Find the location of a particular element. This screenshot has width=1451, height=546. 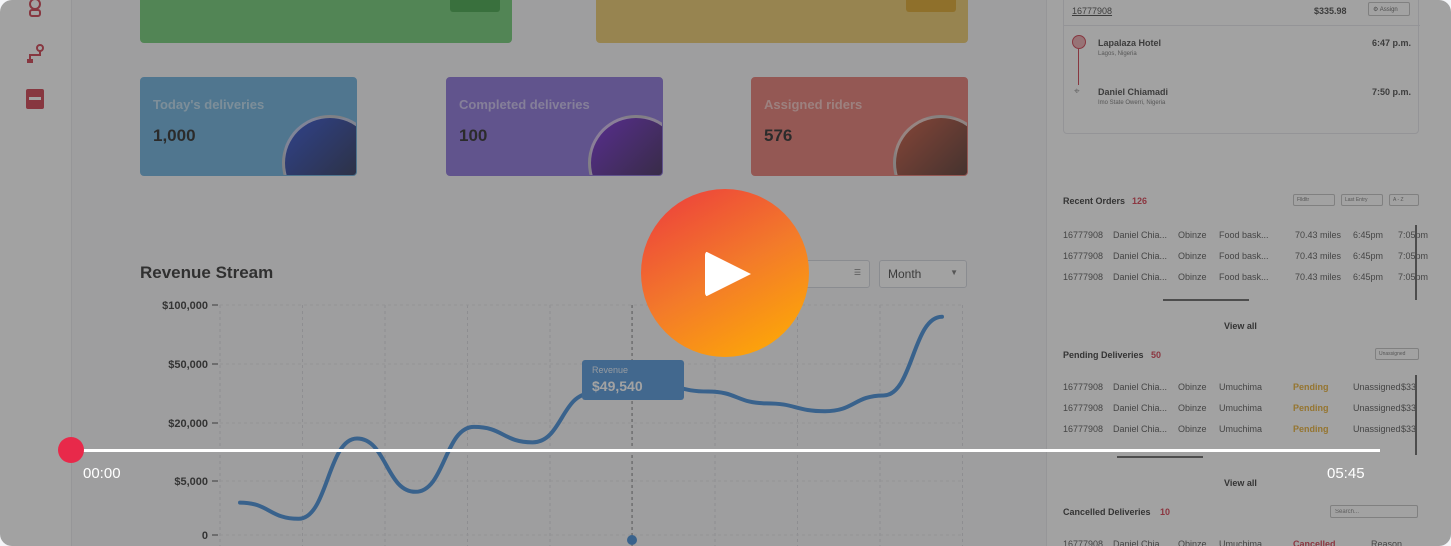

play-icon is located at coordinates (728, 274).